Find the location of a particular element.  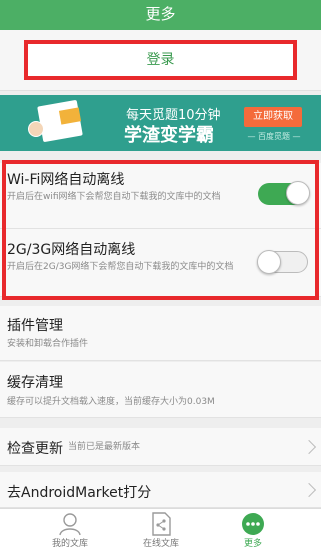

banner-cta-button: 立即获取 is located at coordinates (273, 117).